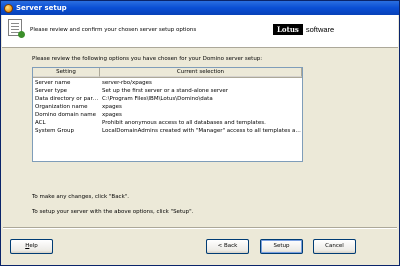 The width and height of the screenshot is (400, 266). What do you see at coordinates (157, 99) in the screenshot?
I see `selection-cell: C:\Program Files\IBM\Lotus\Domino\data` at bounding box center [157, 99].